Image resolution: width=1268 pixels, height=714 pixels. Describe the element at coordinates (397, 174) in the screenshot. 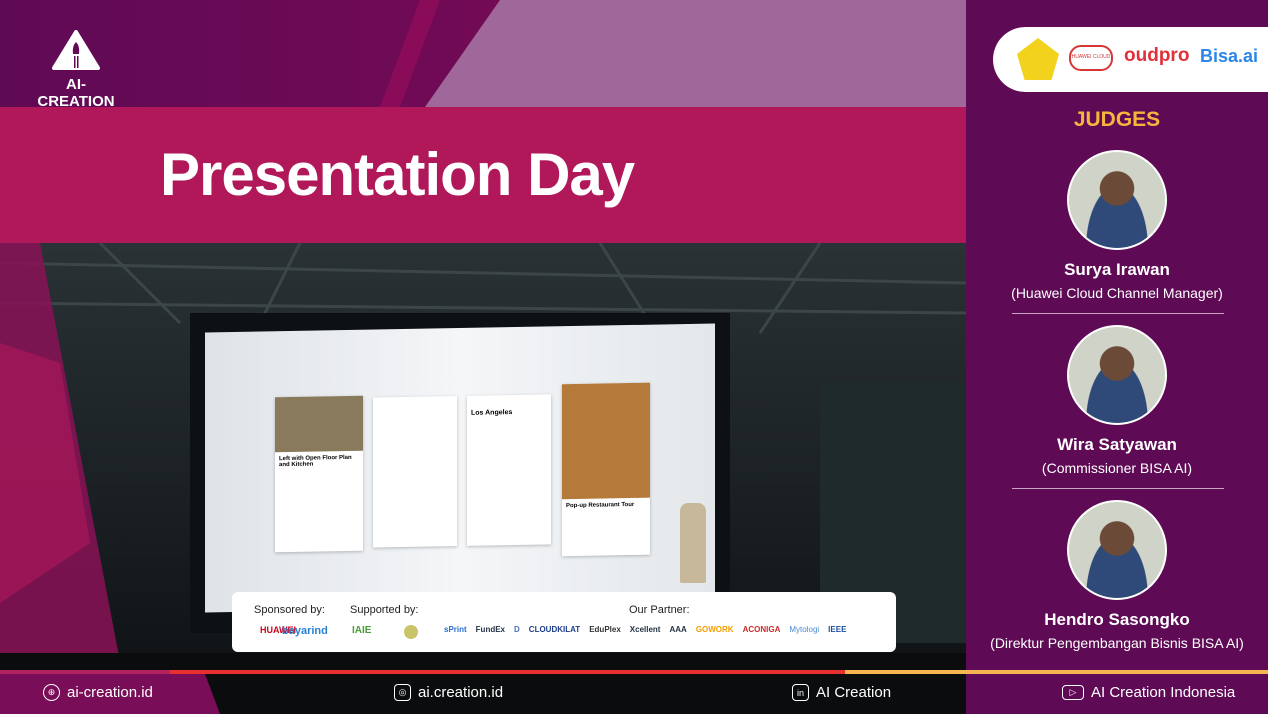

I see `page-title: Presentation Day` at that location.